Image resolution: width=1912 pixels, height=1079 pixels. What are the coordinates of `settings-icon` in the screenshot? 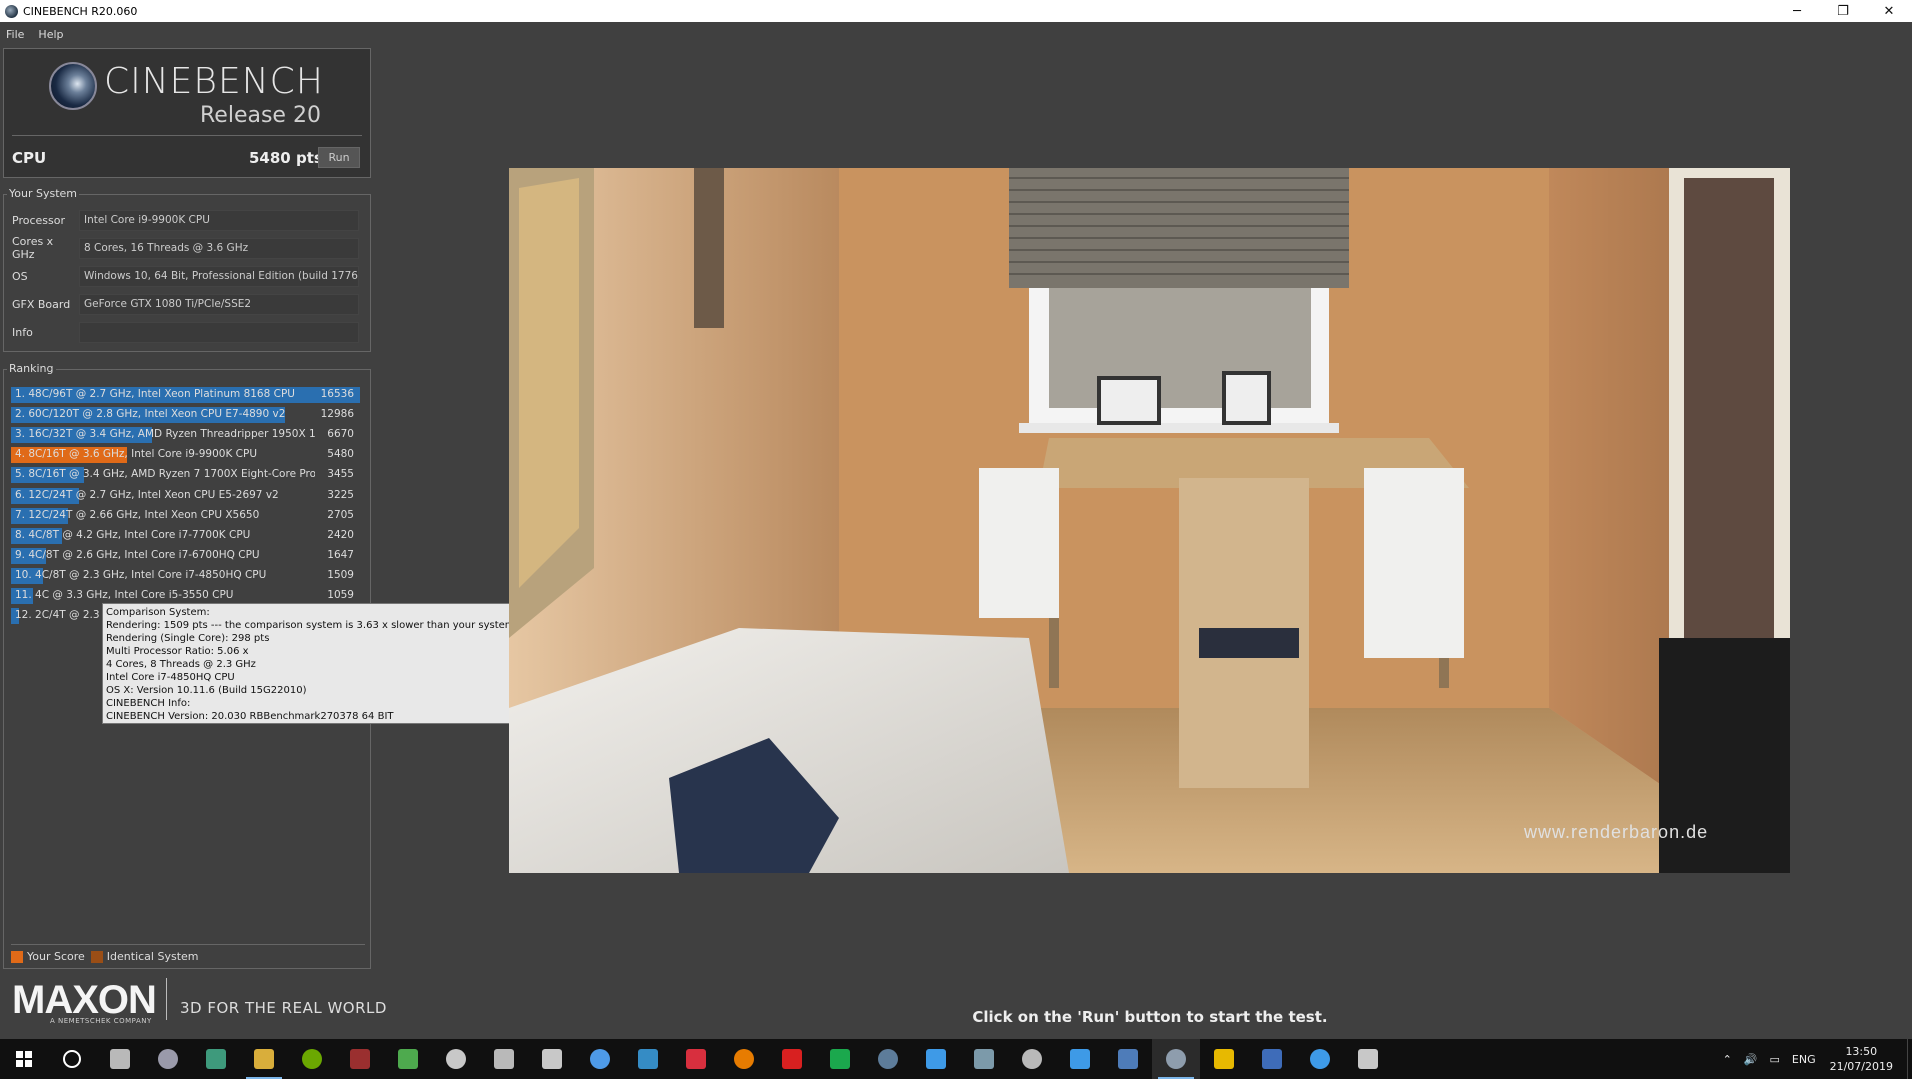 It's located at (552, 1059).